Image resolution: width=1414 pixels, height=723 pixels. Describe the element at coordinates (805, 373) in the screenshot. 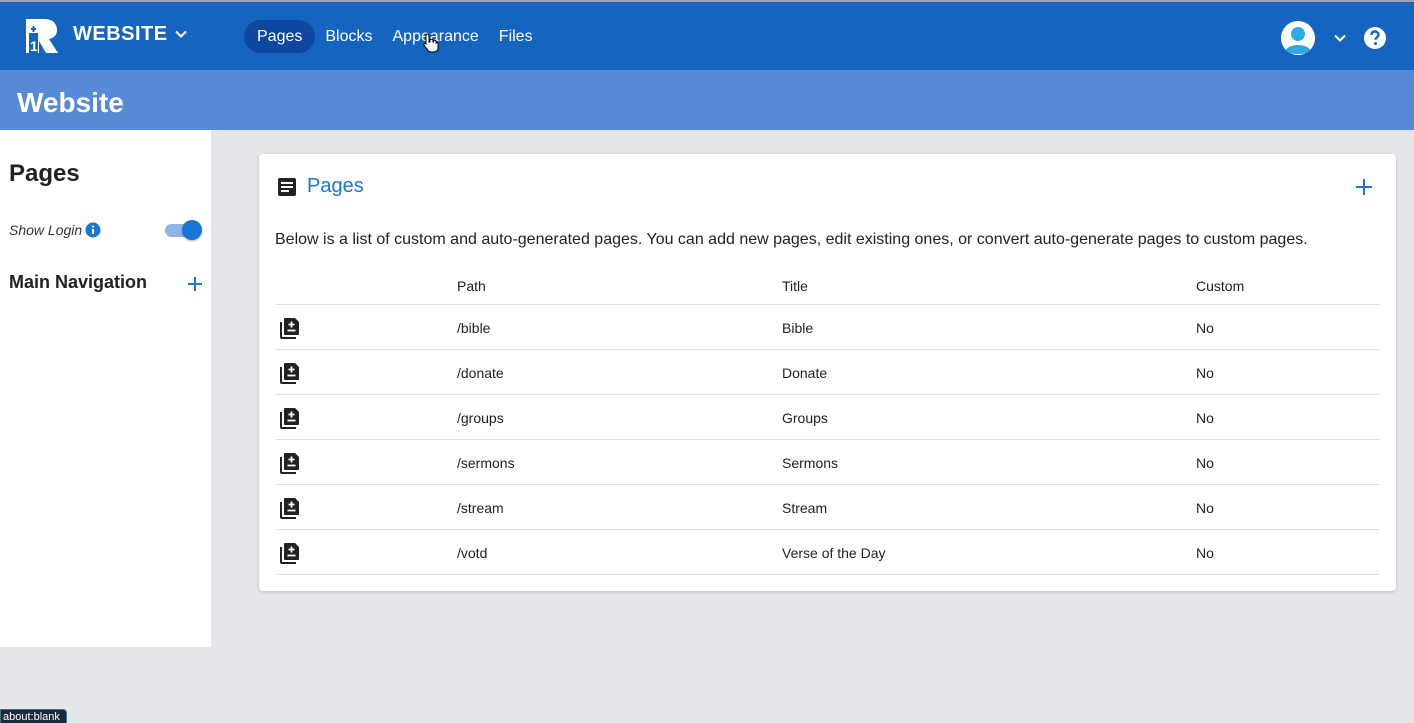

I see `cell-title: Donate` at that location.